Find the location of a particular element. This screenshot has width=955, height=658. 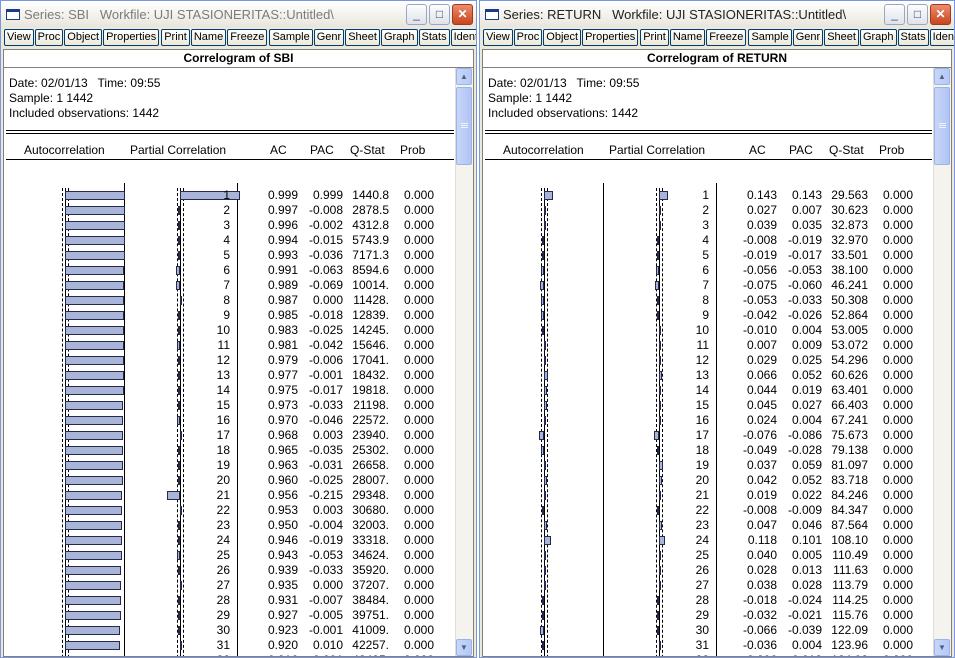

qstat-cell: 33.501 is located at coordinates (849, 255).